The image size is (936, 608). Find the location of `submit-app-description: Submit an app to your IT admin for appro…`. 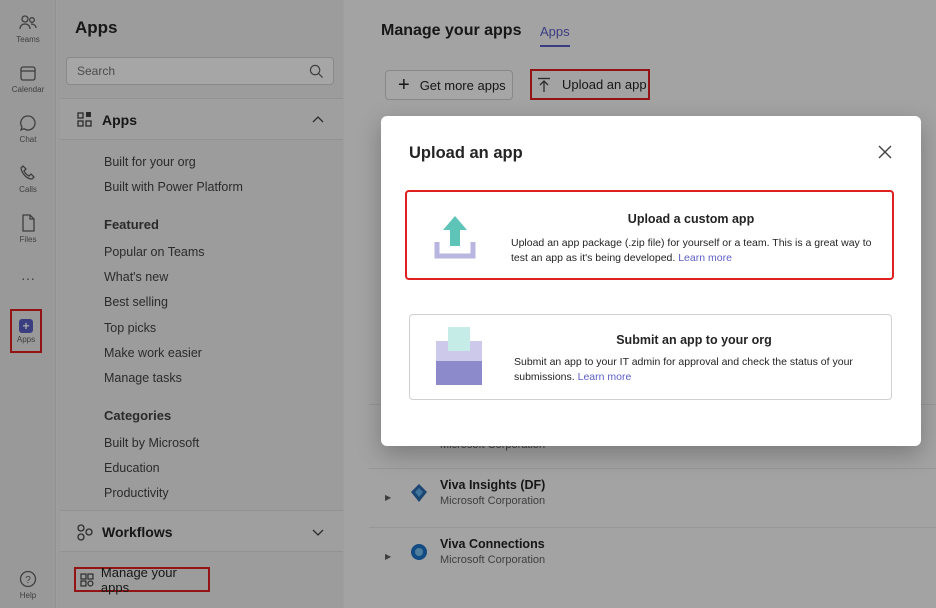

submit-app-description: Submit an app to your IT admin for appro… is located at coordinates (683, 369).